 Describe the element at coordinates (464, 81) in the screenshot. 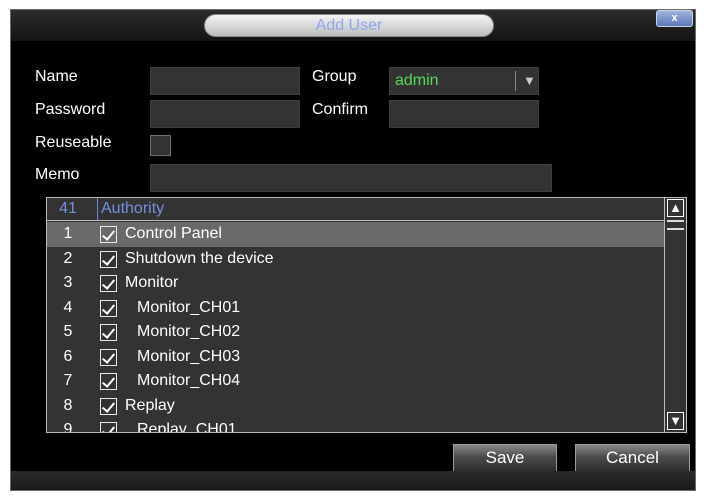

I see `group-select: admin ▼` at that location.